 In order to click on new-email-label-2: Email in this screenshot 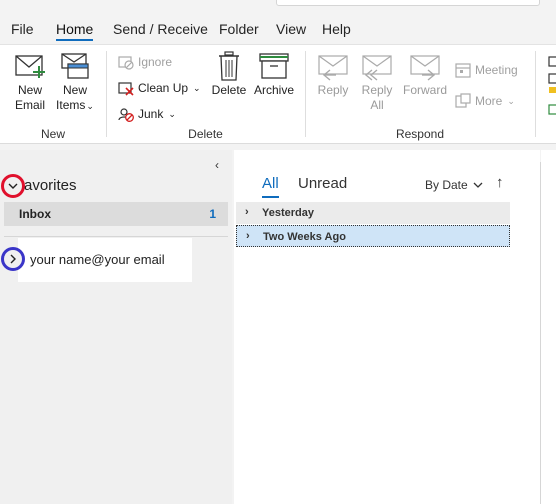, I will do `click(29, 105)`.